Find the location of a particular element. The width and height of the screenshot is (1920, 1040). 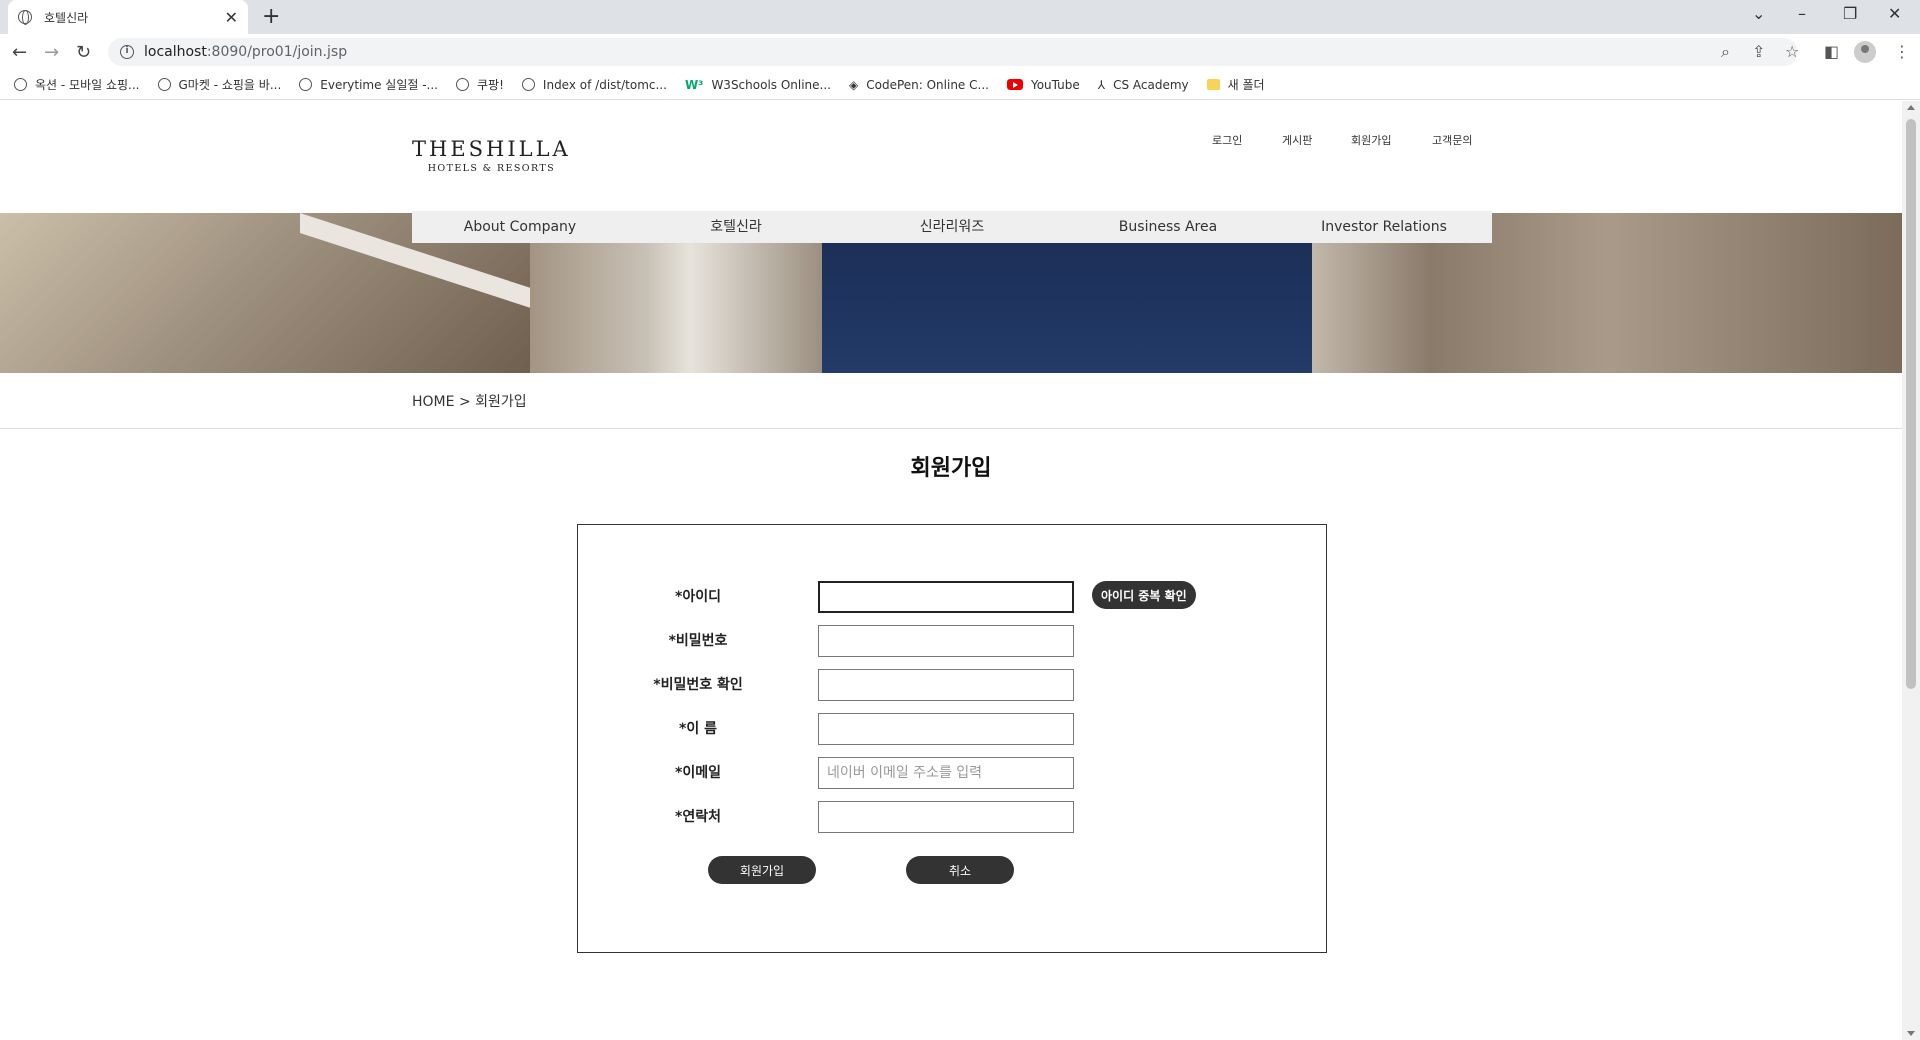

nav-investor-relations: Investor Relations is located at coordinates (1384, 227).